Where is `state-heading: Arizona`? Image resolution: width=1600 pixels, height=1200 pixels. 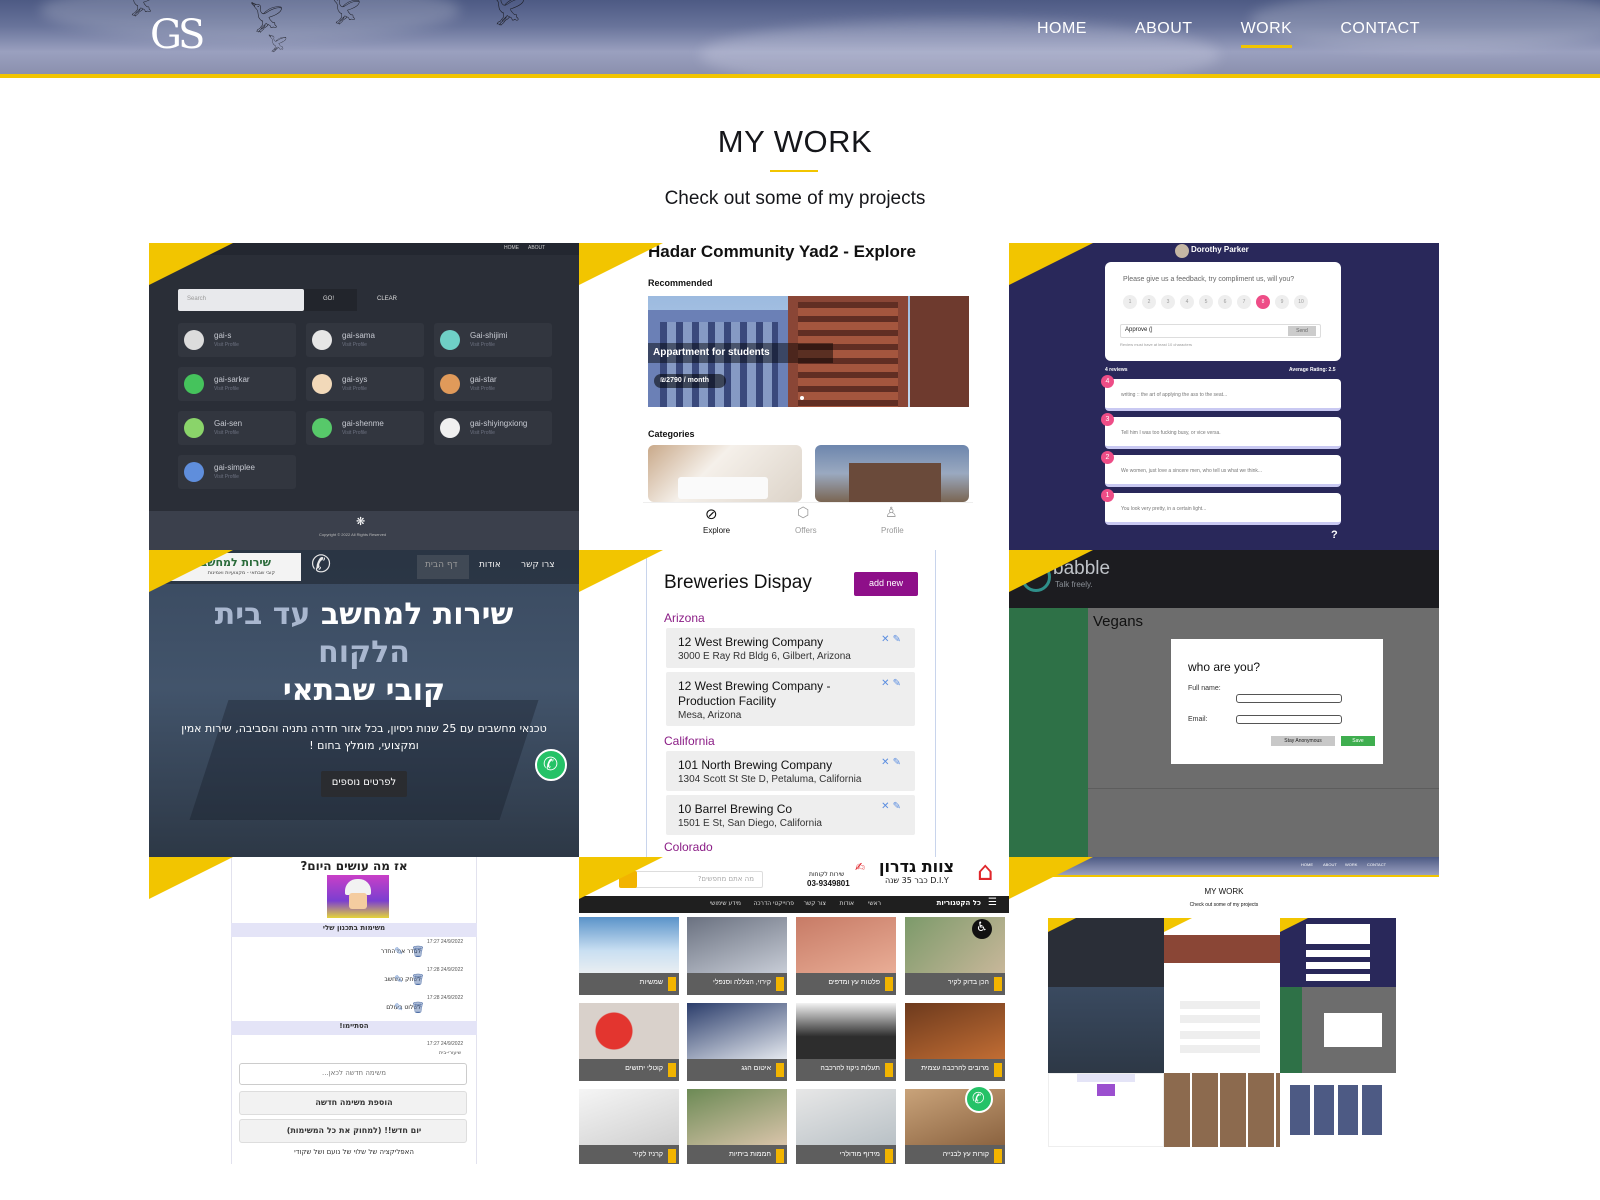 state-heading: Arizona is located at coordinates (684, 618).